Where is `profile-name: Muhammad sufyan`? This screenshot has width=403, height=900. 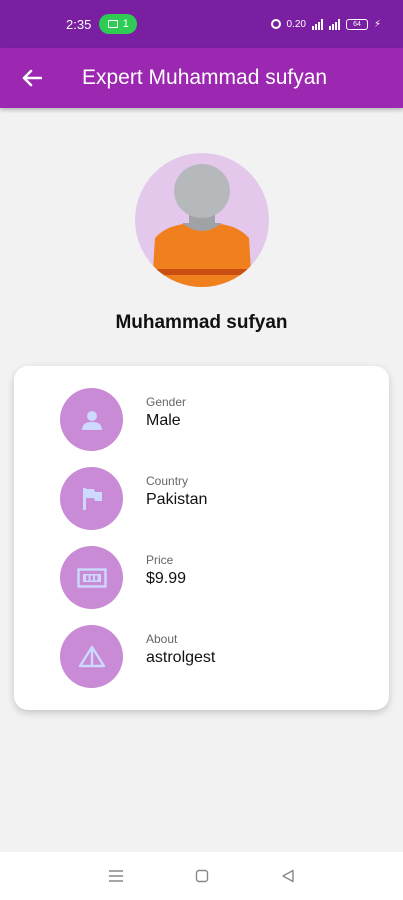
profile-name: Muhammad sufyan is located at coordinates (201, 322).